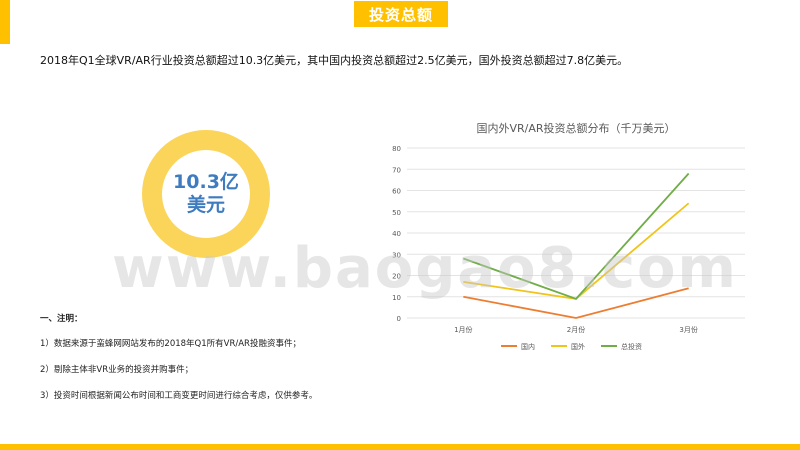  Describe the element at coordinates (5, 22) in the screenshot. I see `left-accent-bar` at that location.